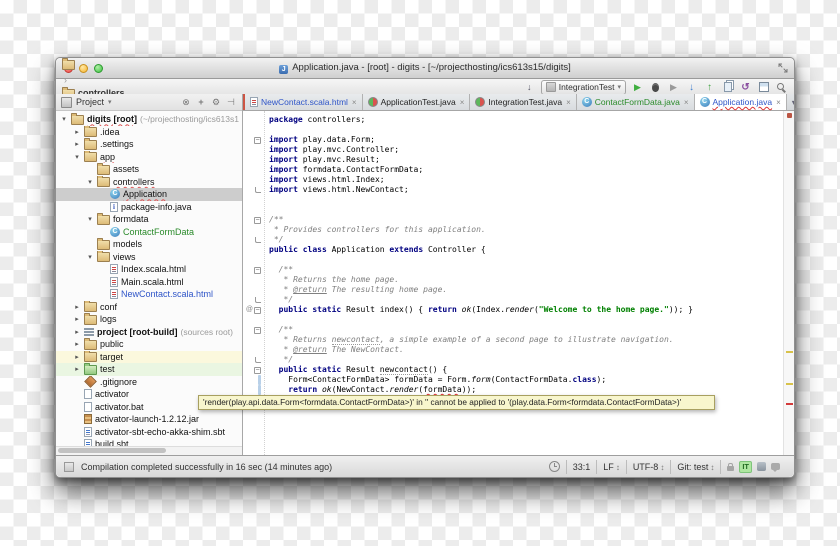 Image resolution: width=840 pixels, height=546 pixels. What do you see at coordinates (149, 356) in the screenshot?
I see `tree-item: ▸ target` at bounding box center [149, 356].